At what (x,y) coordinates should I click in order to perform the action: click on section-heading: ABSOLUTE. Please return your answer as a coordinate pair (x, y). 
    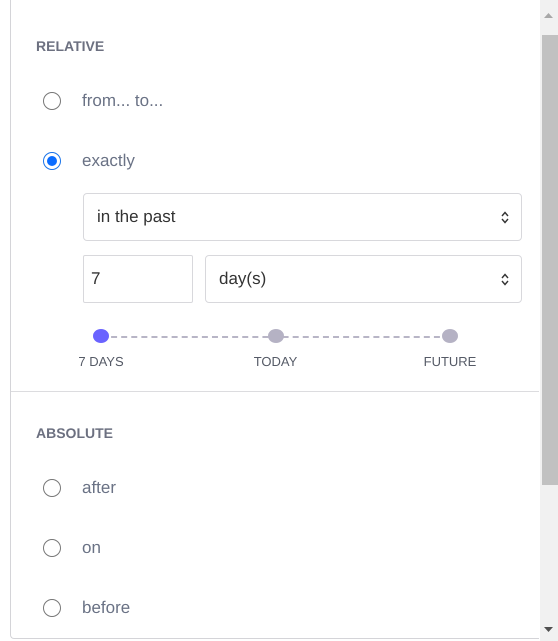
    Looking at the image, I should click on (75, 433).